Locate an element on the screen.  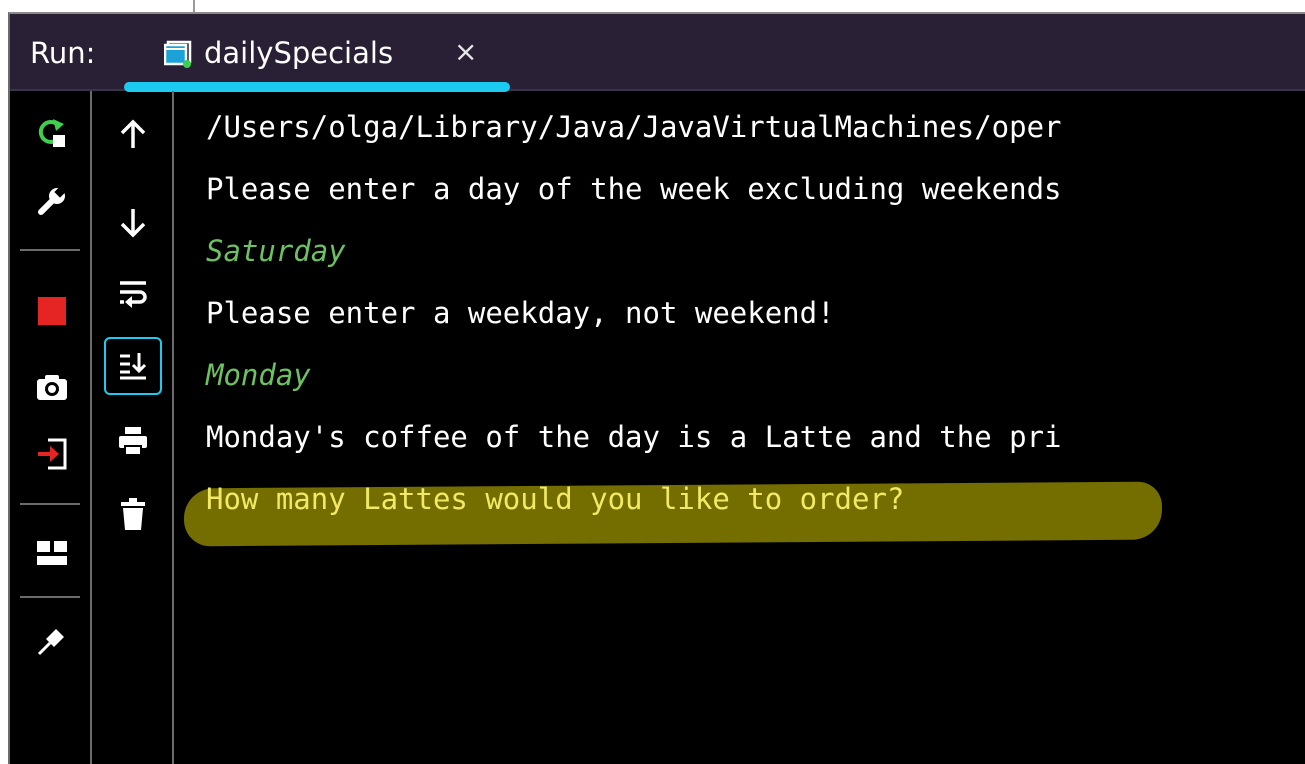
exit-icon is located at coordinates (52, 454).